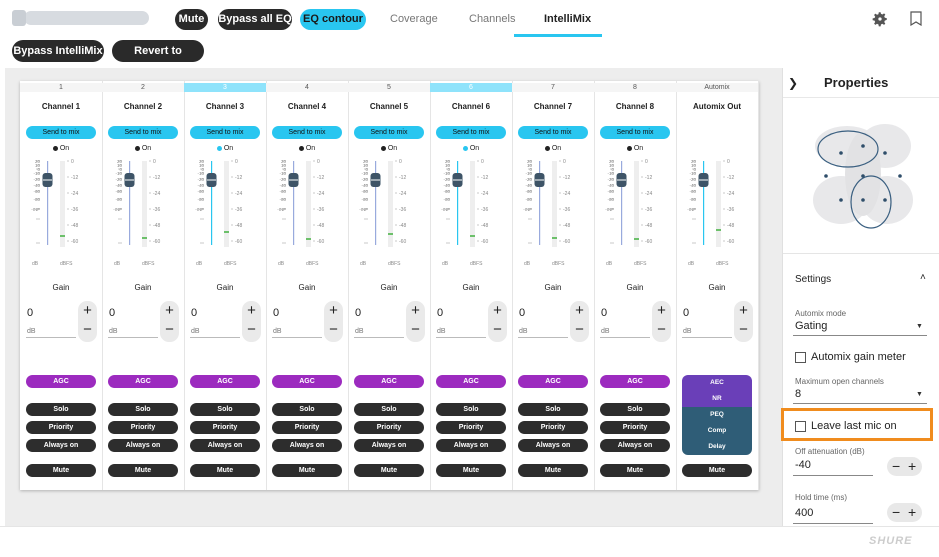 The height and width of the screenshot is (557, 939). What do you see at coordinates (717, 415) in the screenshot?
I see `peq-button: PEQ` at bounding box center [717, 415].